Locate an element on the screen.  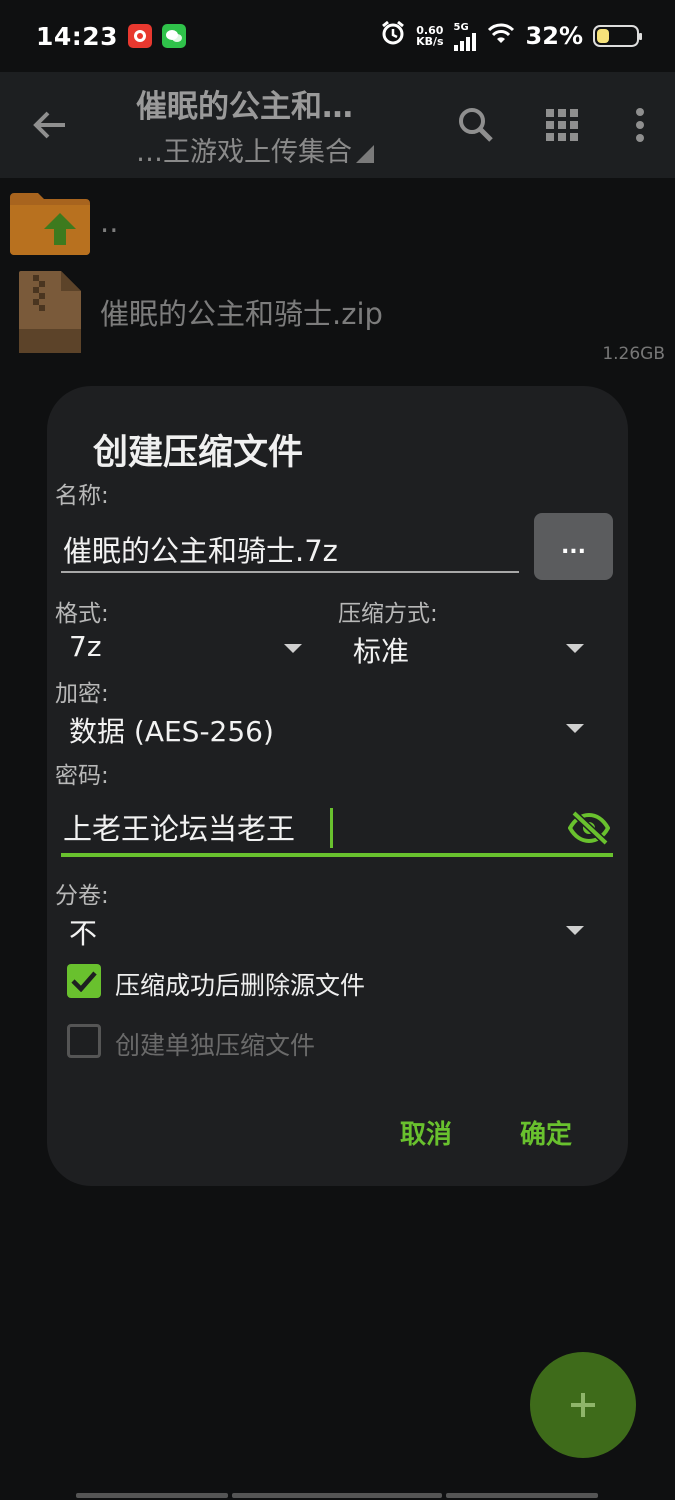
encryption-value: 数据 (AES-256) is located at coordinates (171, 731).